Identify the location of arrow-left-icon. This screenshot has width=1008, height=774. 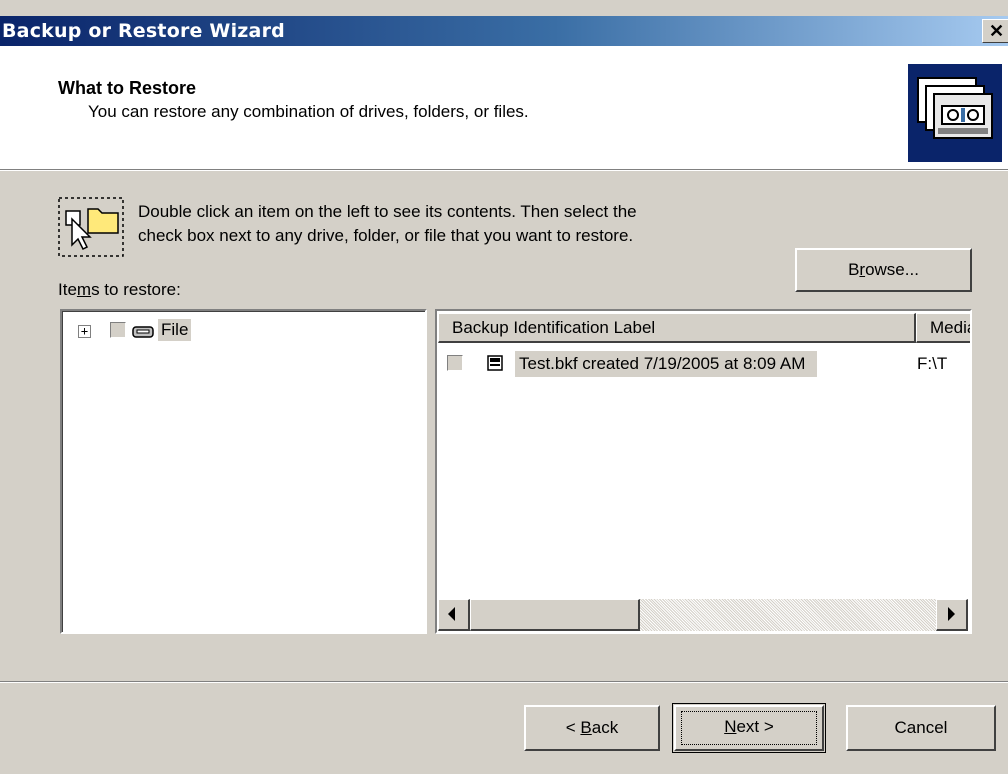
(451, 614).